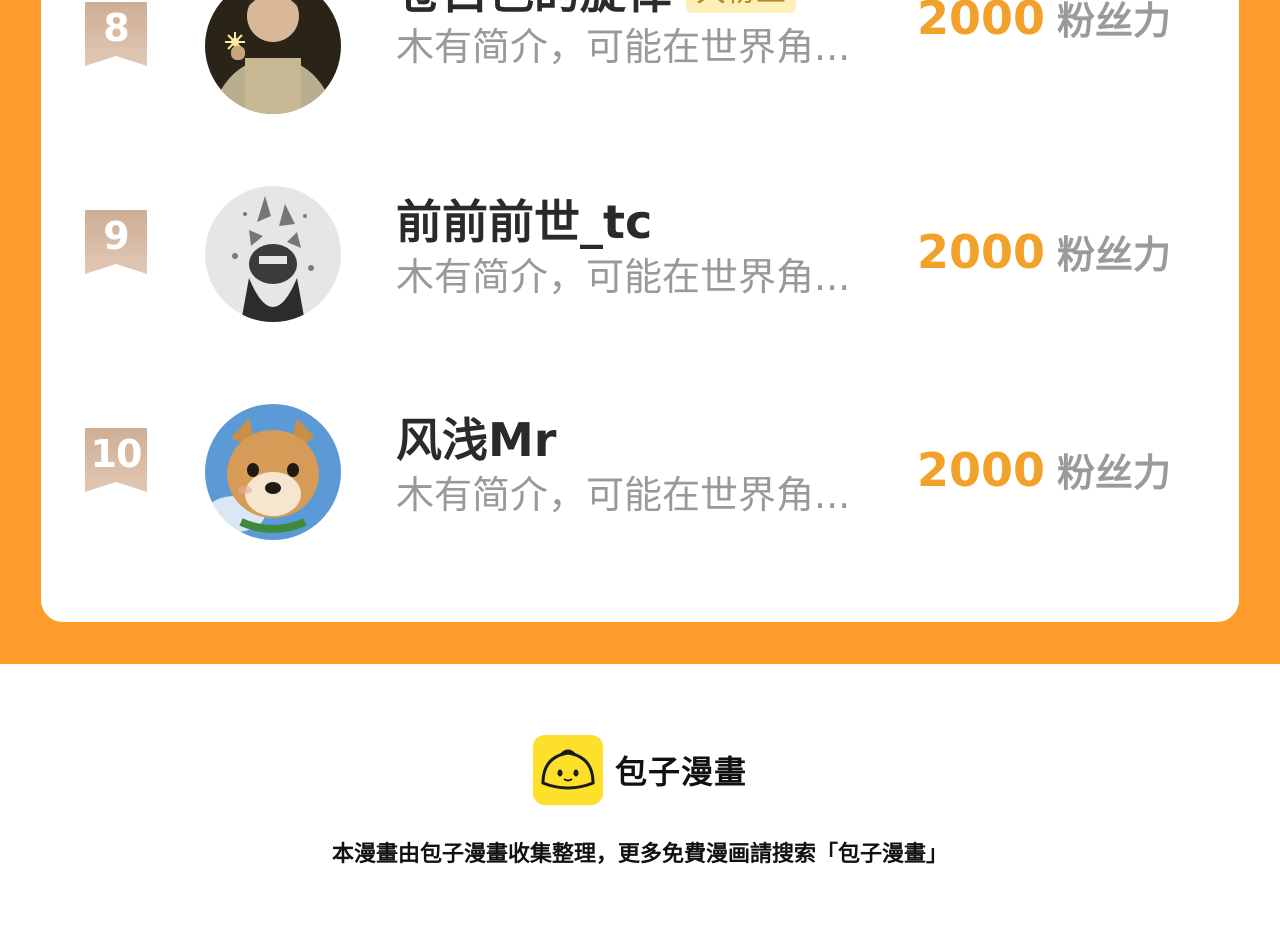 This screenshot has height=946, width=1280. I want to click on person-with-sparkler-icon, so click(273, 57).